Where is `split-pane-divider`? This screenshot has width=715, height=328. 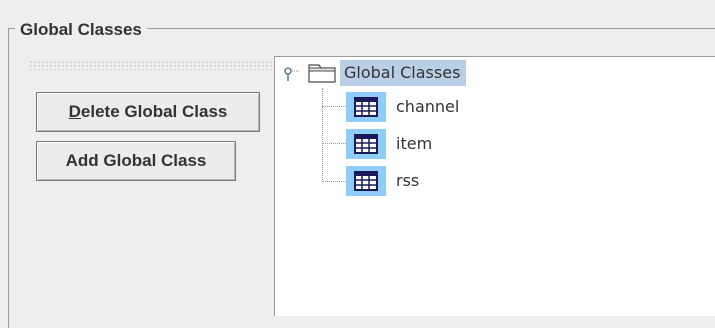 split-pane-divider is located at coordinates (150, 65).